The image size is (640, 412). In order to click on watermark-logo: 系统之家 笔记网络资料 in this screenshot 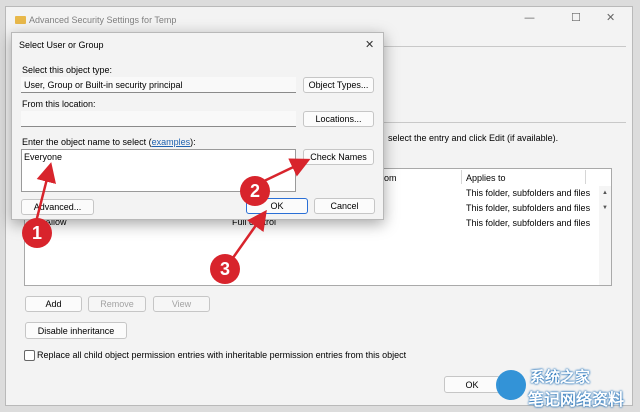, I will do `click(565, 388)`.